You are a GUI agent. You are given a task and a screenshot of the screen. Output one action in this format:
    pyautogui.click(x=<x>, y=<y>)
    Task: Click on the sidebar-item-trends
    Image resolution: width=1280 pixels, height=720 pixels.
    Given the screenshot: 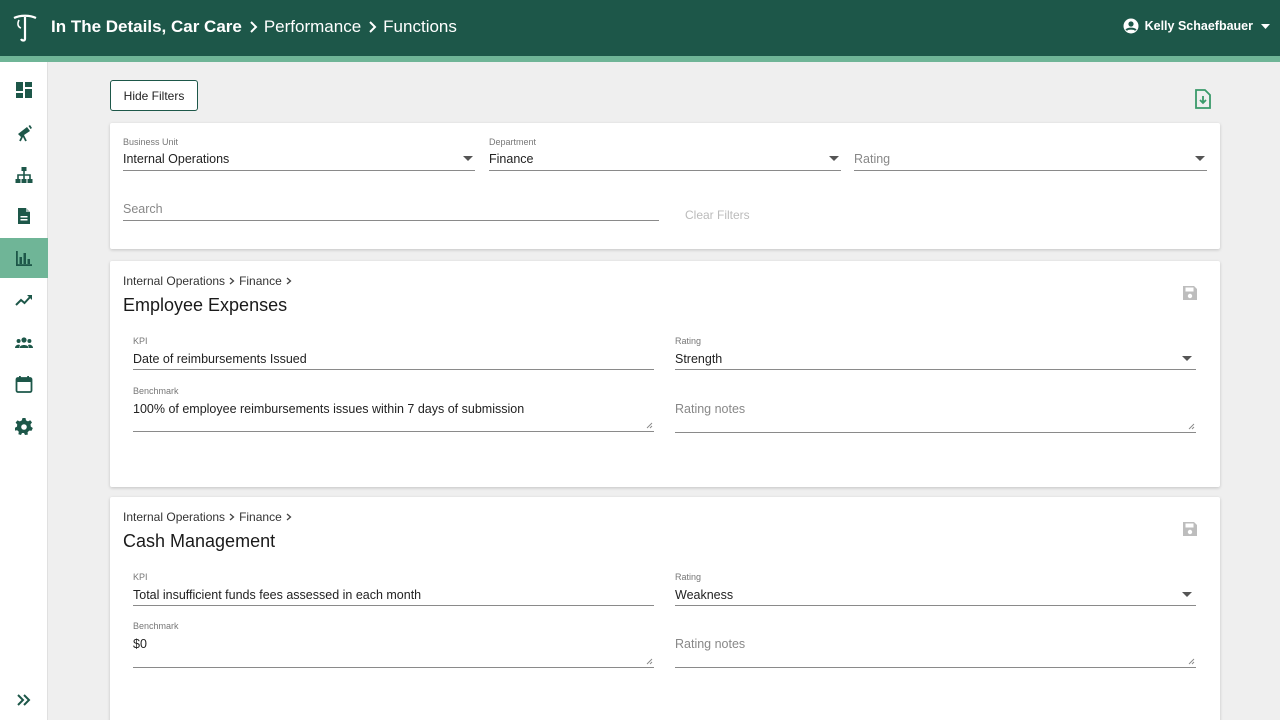 What is the action you would take?
    pyautogui.click(x=24, y=300)
    